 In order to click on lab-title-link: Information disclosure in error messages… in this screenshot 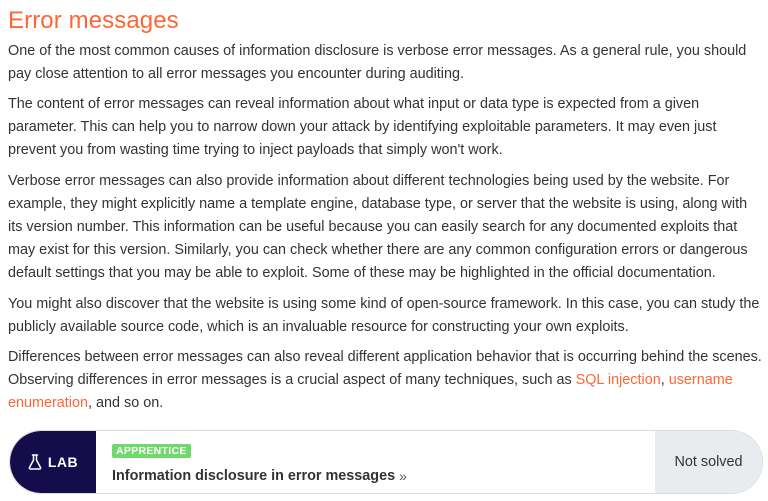, I will do `click(259, 476)`.